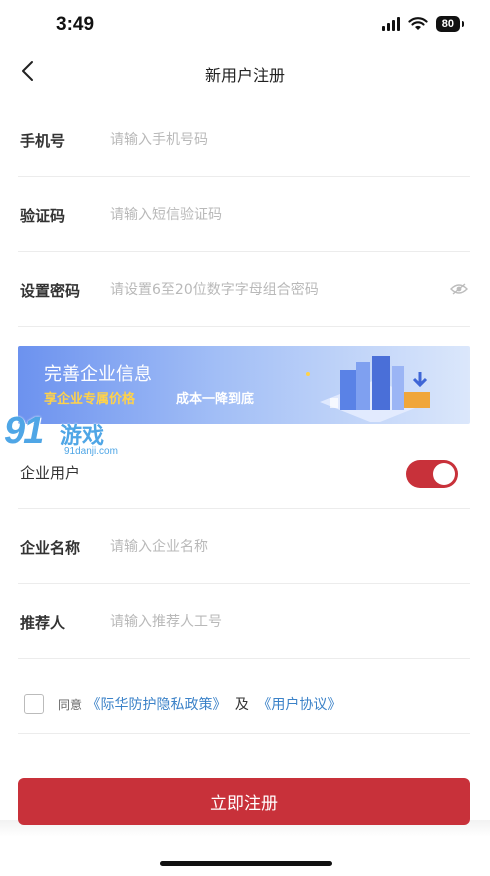 Image resolution: width=490 pixels, height=876 pixels. What do you see at coordinates (70, 705) in the screenshot?
I see `agree-prefix: 同意` at bounding box center [70, 705].